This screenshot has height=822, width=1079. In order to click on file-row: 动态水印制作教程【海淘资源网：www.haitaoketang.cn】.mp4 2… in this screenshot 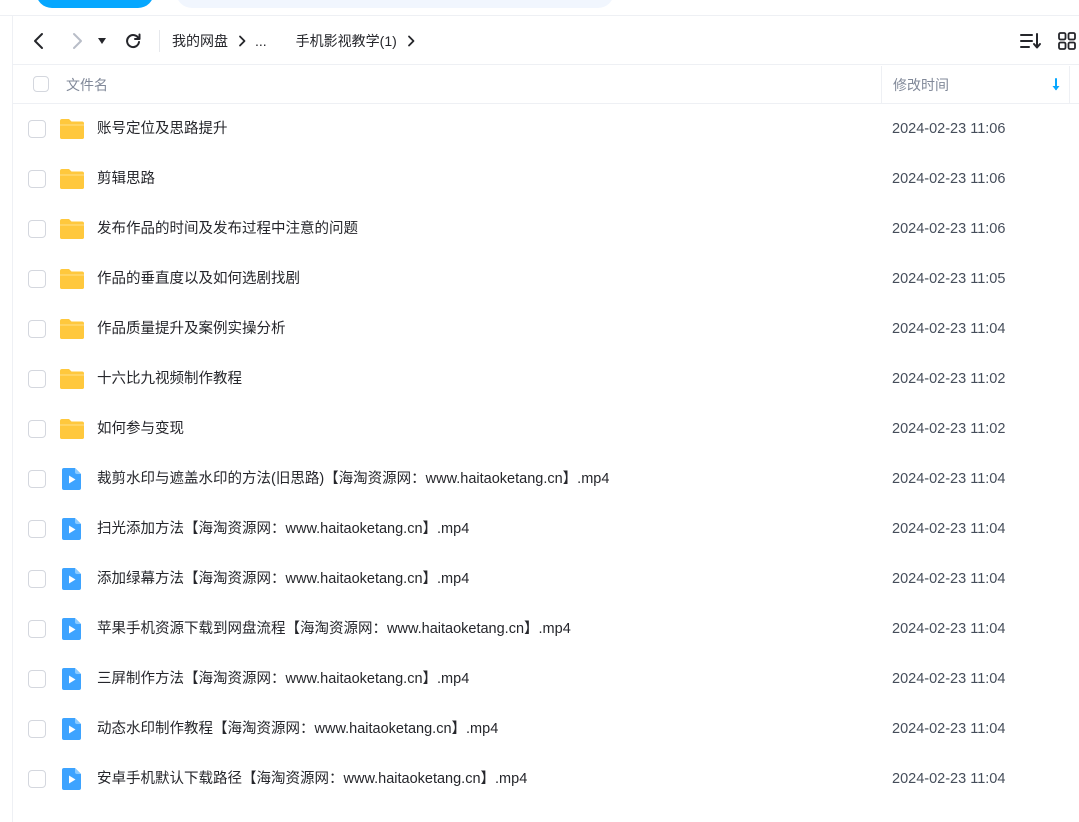, I will do `click(546, 729)`.